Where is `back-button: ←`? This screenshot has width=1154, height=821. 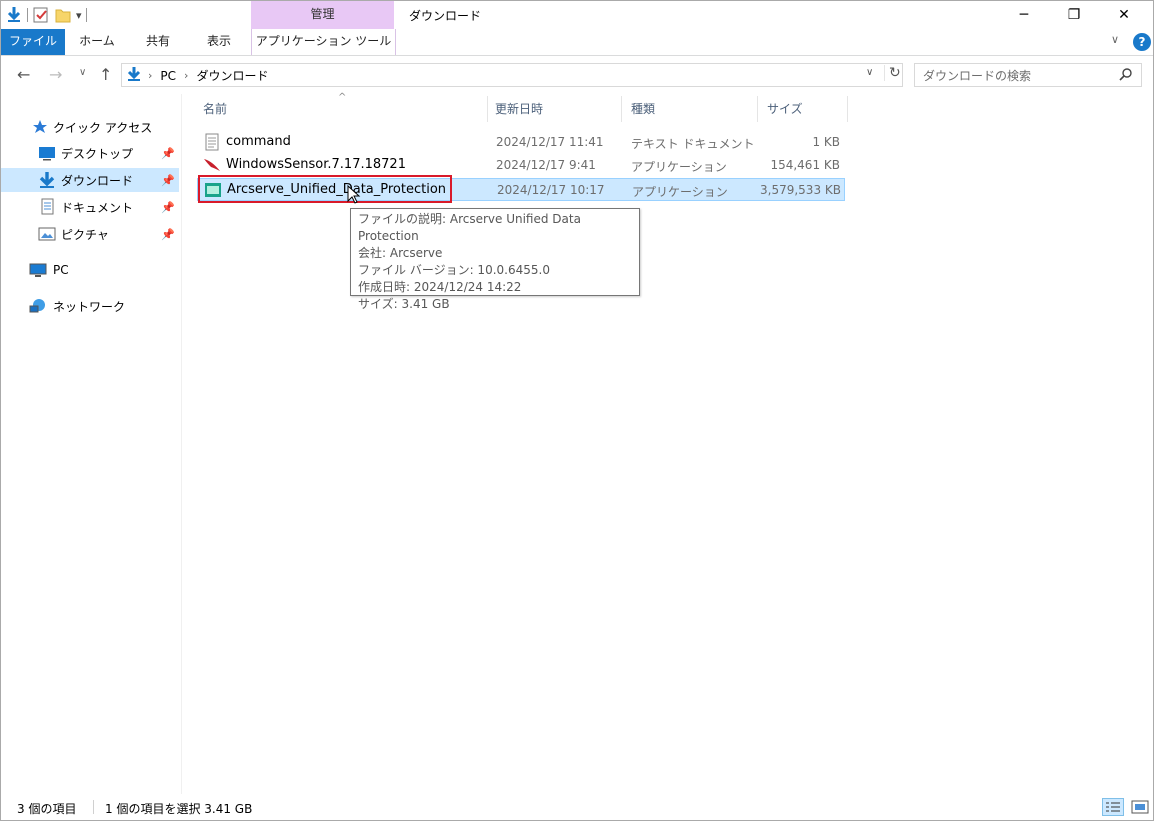 back-button: ← is located at coordinates (23, 74).